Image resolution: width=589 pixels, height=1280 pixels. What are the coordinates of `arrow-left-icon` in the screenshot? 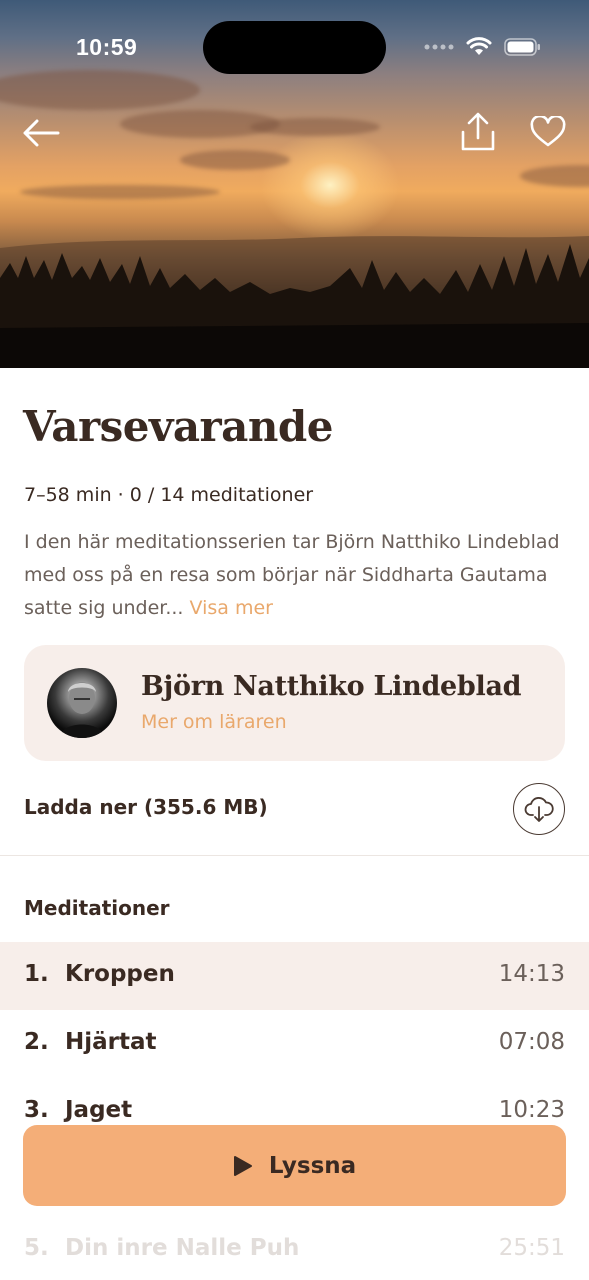 It's located at (41, 133).